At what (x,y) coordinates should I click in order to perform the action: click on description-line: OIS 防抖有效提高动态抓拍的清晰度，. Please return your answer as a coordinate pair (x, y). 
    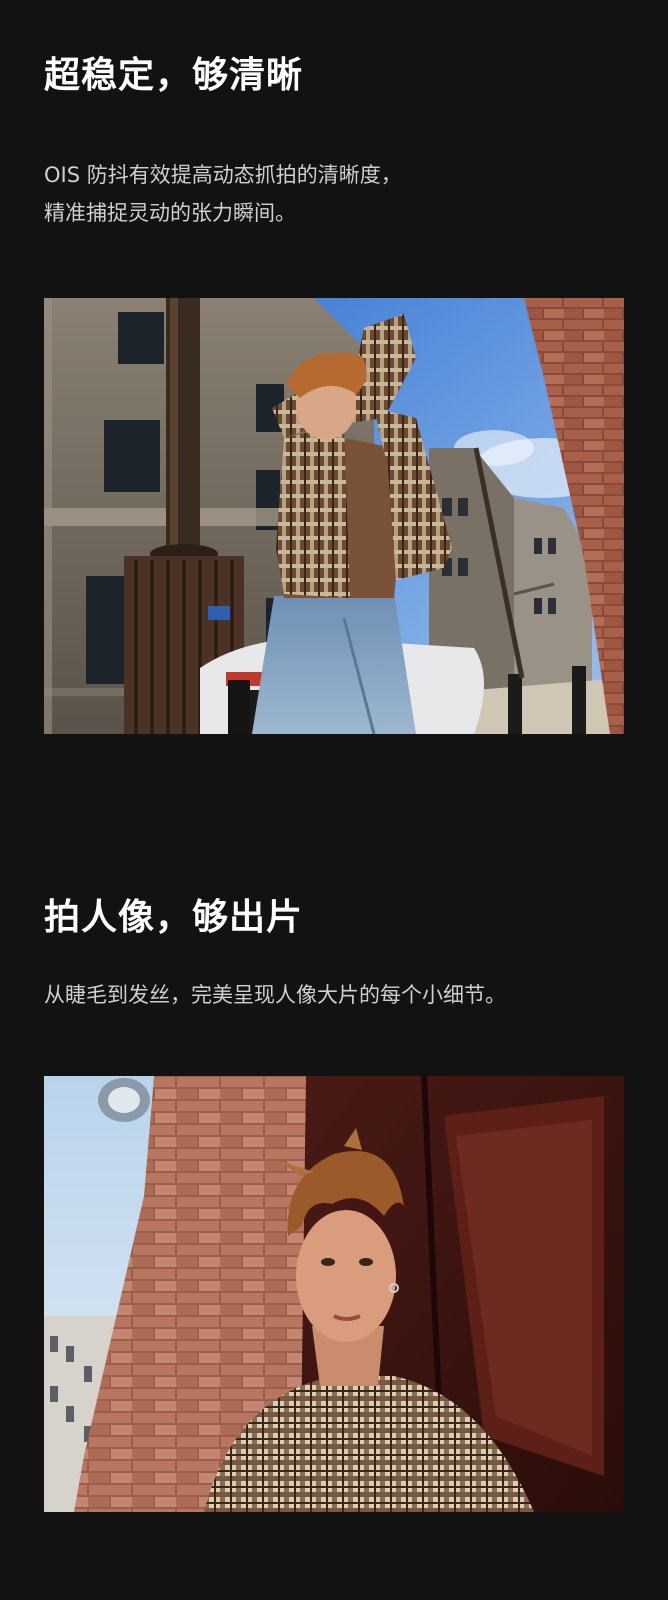
    Looking at the image, I should click on (223, 175).